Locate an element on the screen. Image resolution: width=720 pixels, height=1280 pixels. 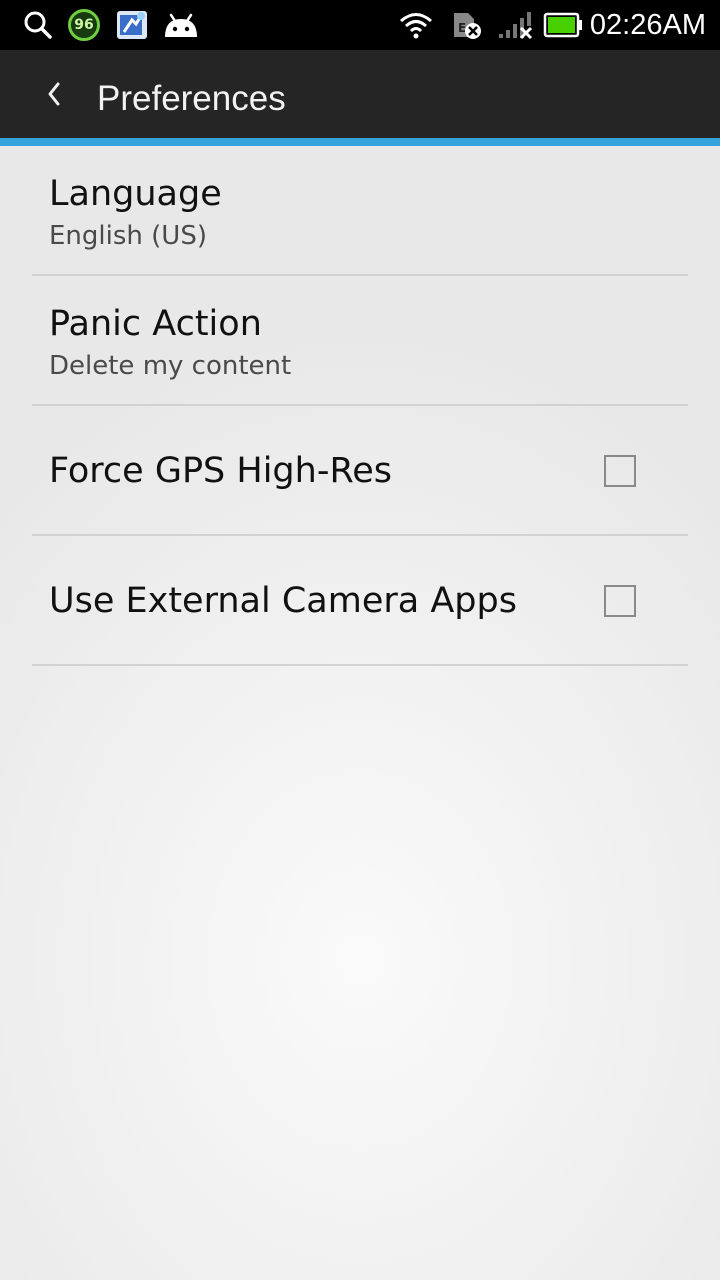
pref-summary: English (US) is located at coordinates (128, 236).